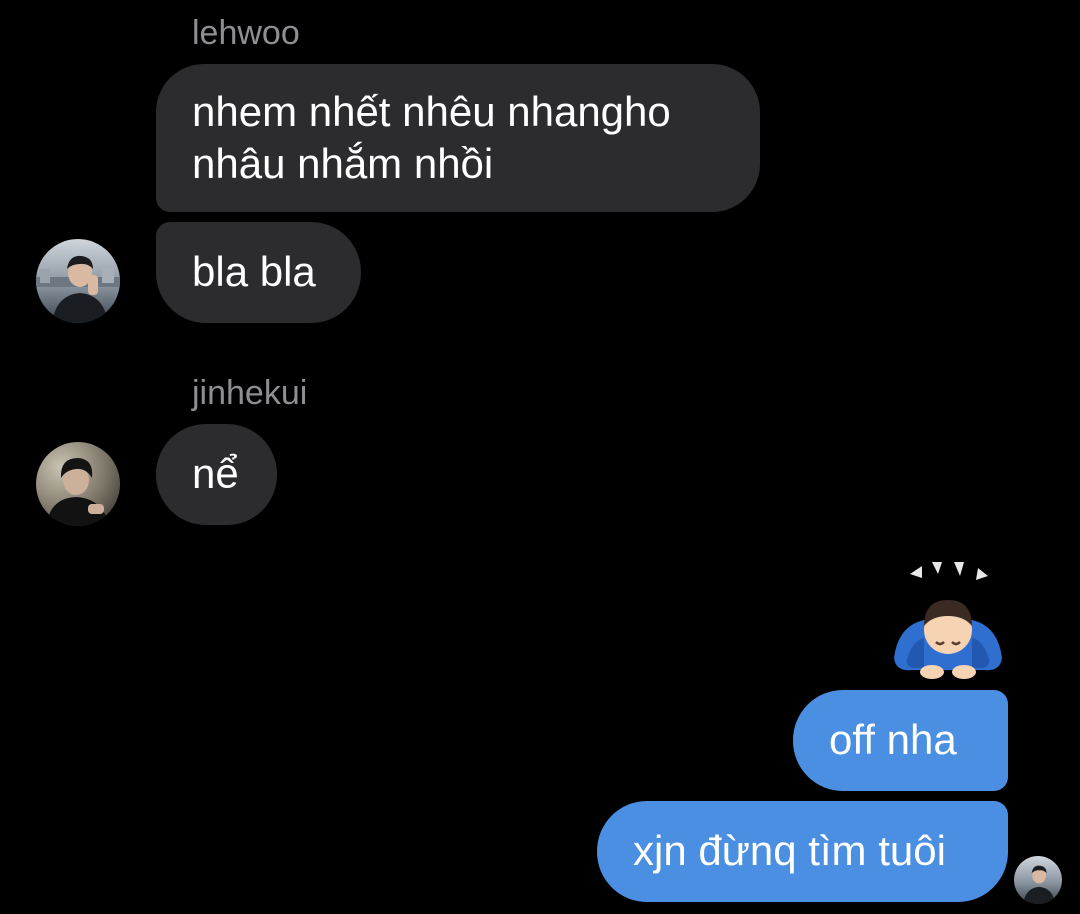 The image size is (1080, 914). Describe the element at coordinates (246, 33) in the screenshot. I see `sender-name-lehwoo: lehwoo` at that location.